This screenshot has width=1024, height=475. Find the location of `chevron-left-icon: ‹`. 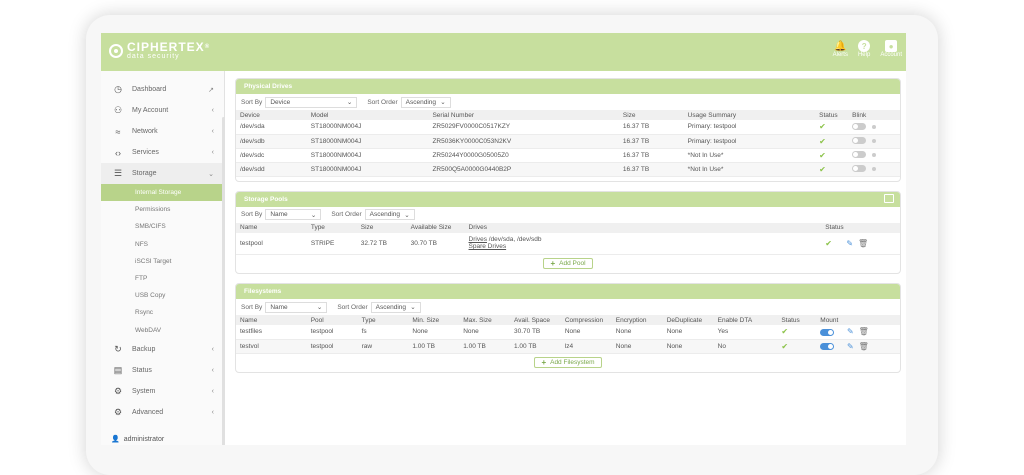

chevron-left-icon: ‹ is located at coordinates (212, 349).